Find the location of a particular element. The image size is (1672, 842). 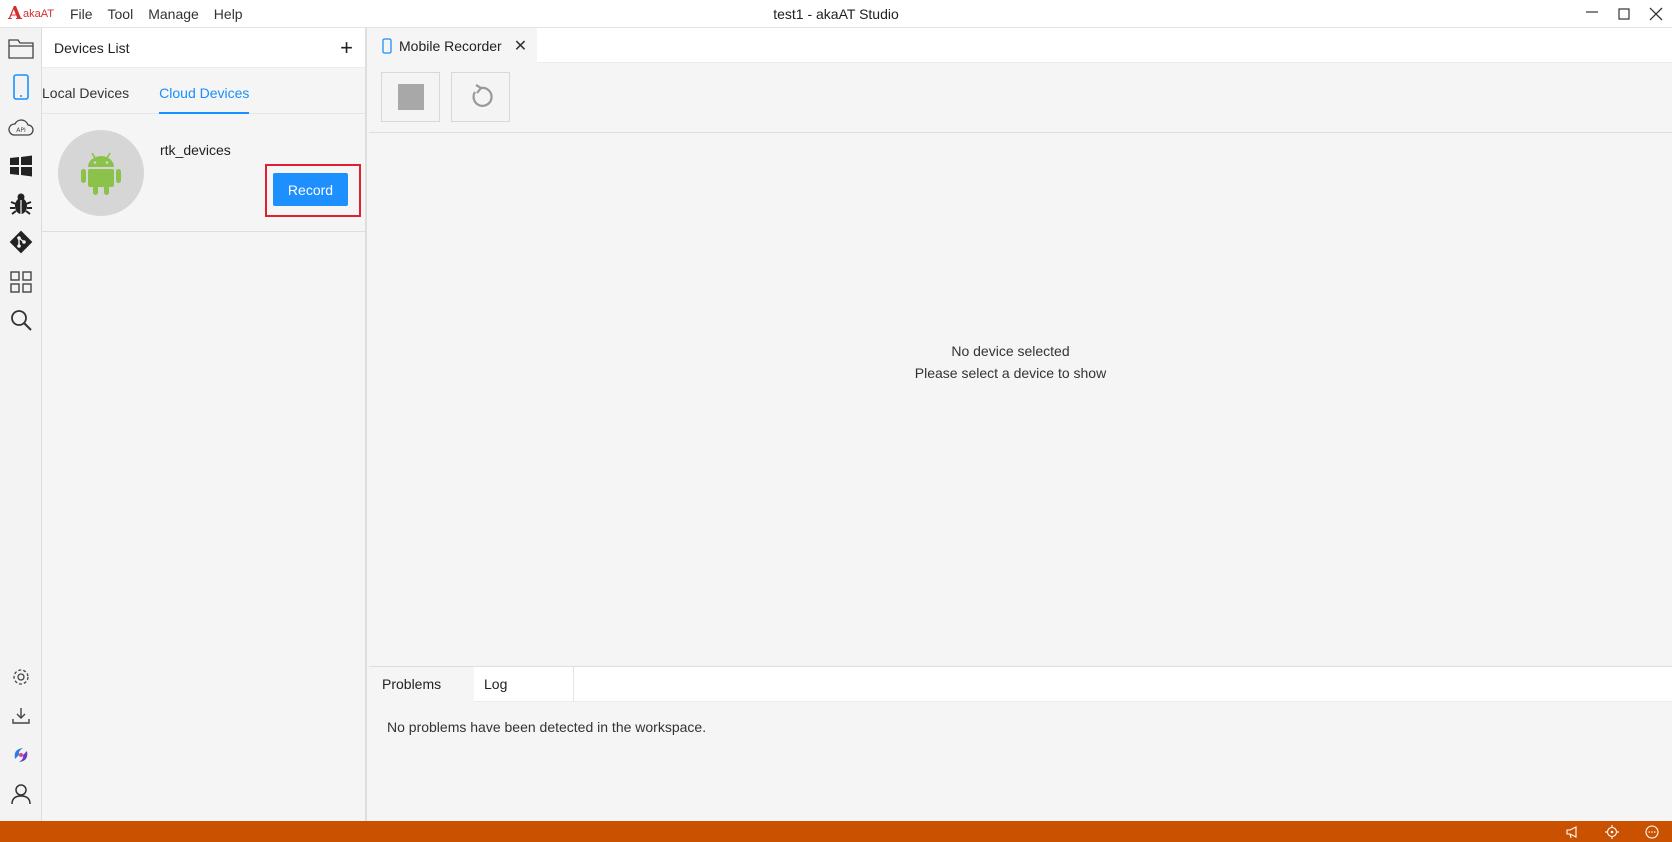

editor-tab-bar: Mobile Recorder ✕ is located at coordinates (1020, 45).